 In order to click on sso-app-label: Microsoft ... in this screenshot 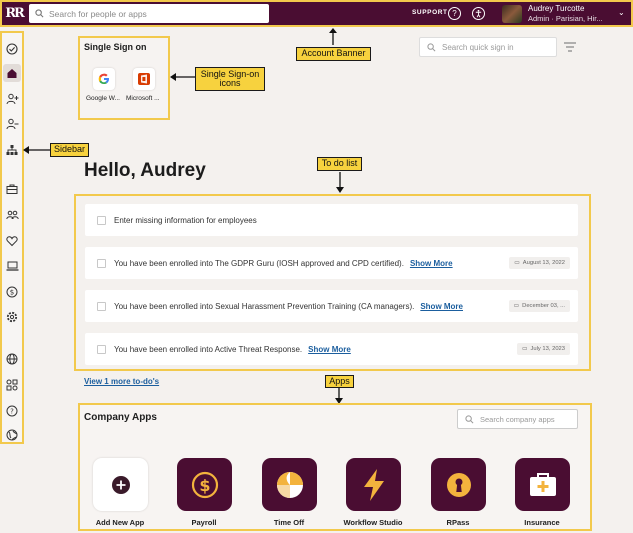, I will do `click(143, 98)`.